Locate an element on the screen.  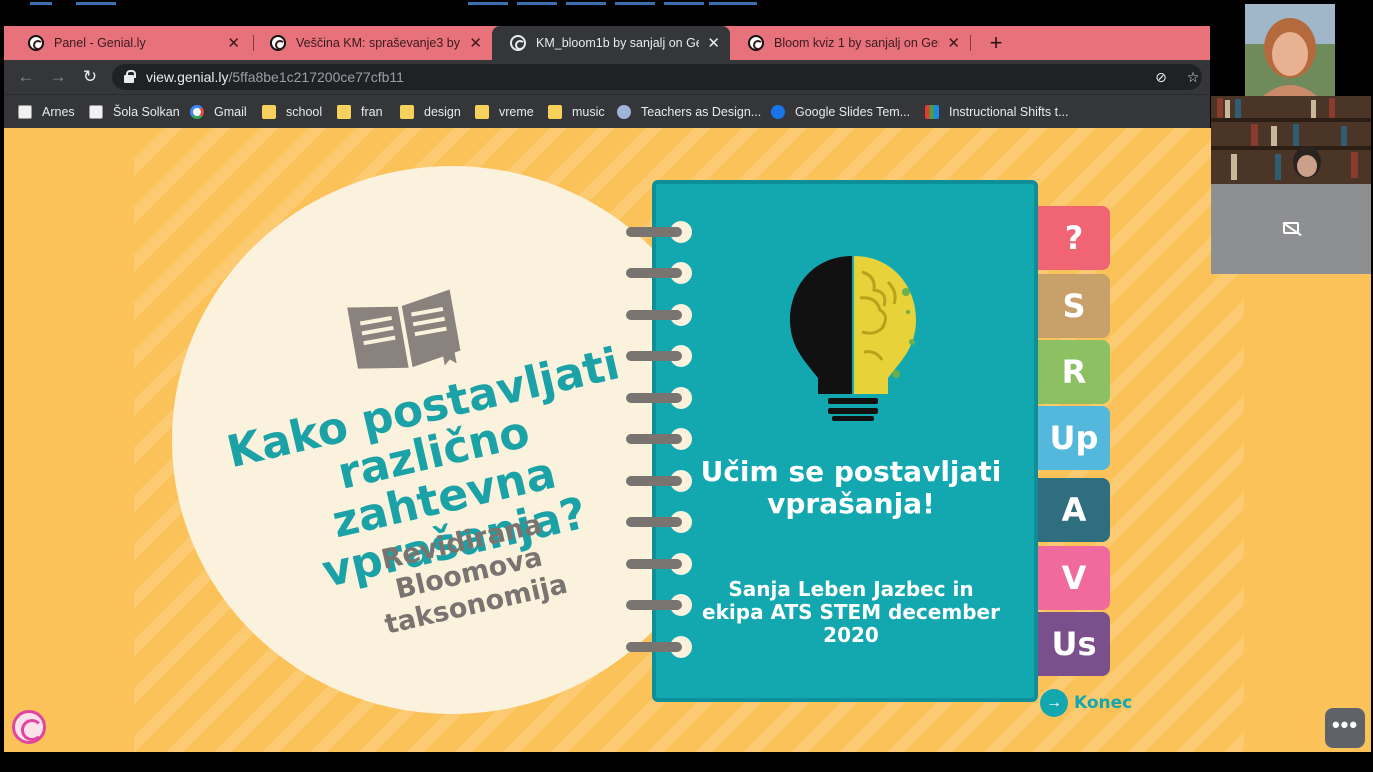
genially-logo-icon is located at coordinates (29, 727).